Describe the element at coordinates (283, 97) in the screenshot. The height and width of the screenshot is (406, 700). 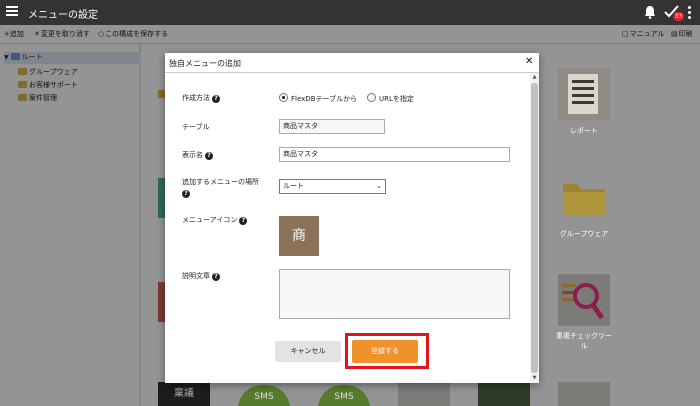
I see `radio-flexdb` at that location.